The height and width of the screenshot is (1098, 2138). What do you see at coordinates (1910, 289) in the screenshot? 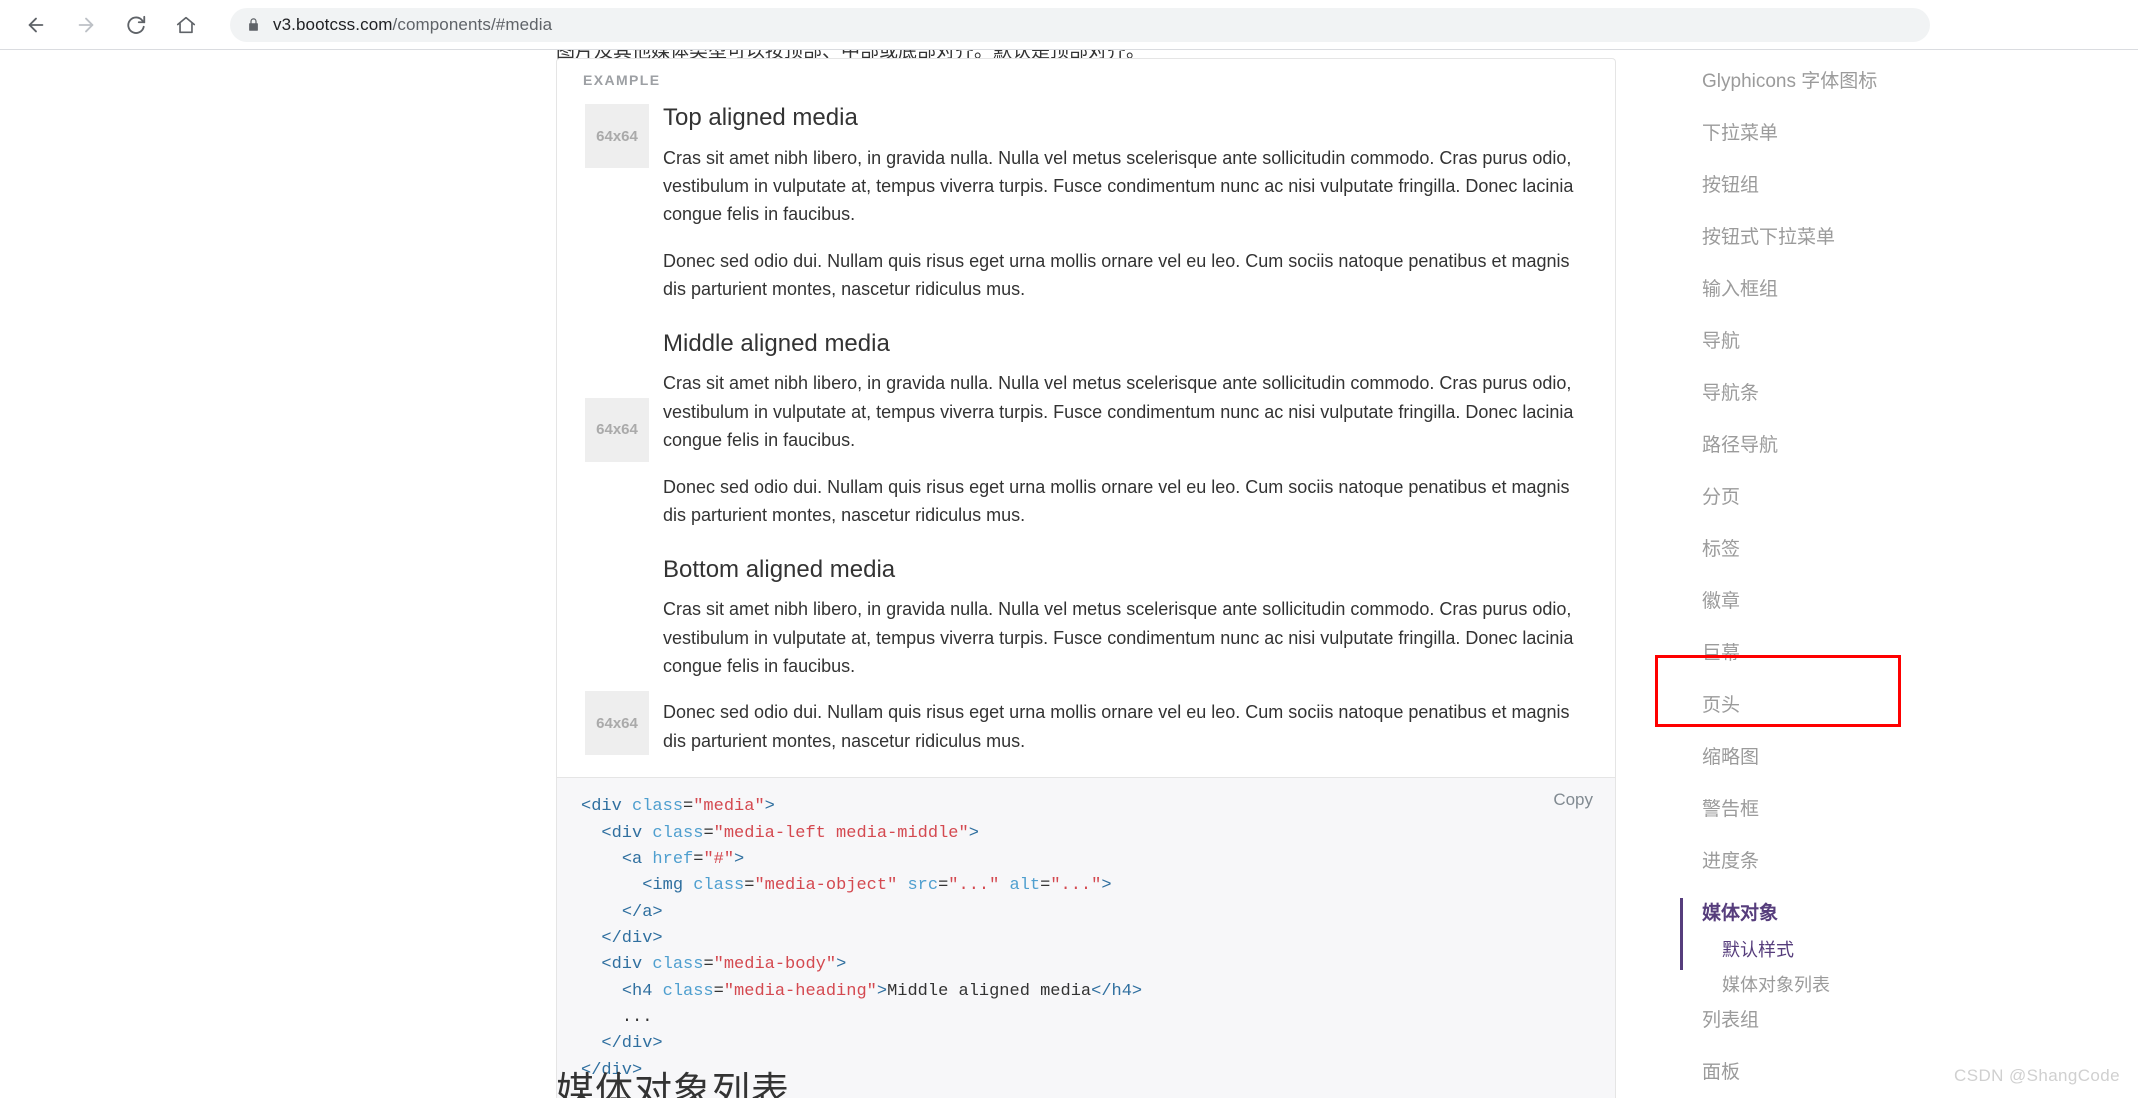
I see `sidebar-item-4: 输入框组` at bounding box center [1910, 289].